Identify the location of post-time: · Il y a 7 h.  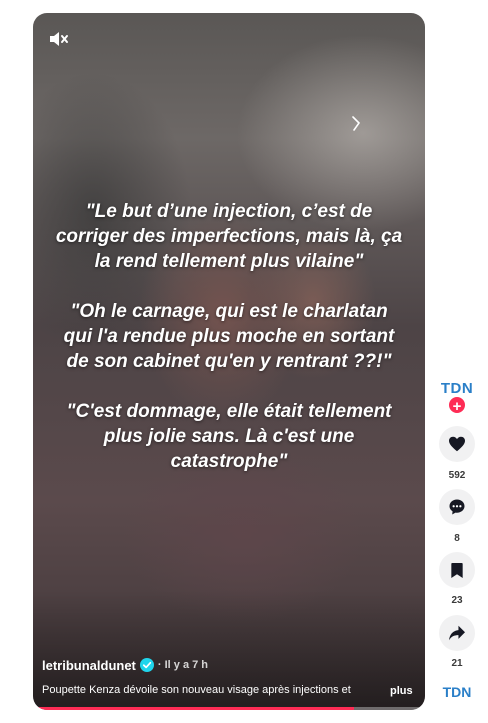
(183, 665).